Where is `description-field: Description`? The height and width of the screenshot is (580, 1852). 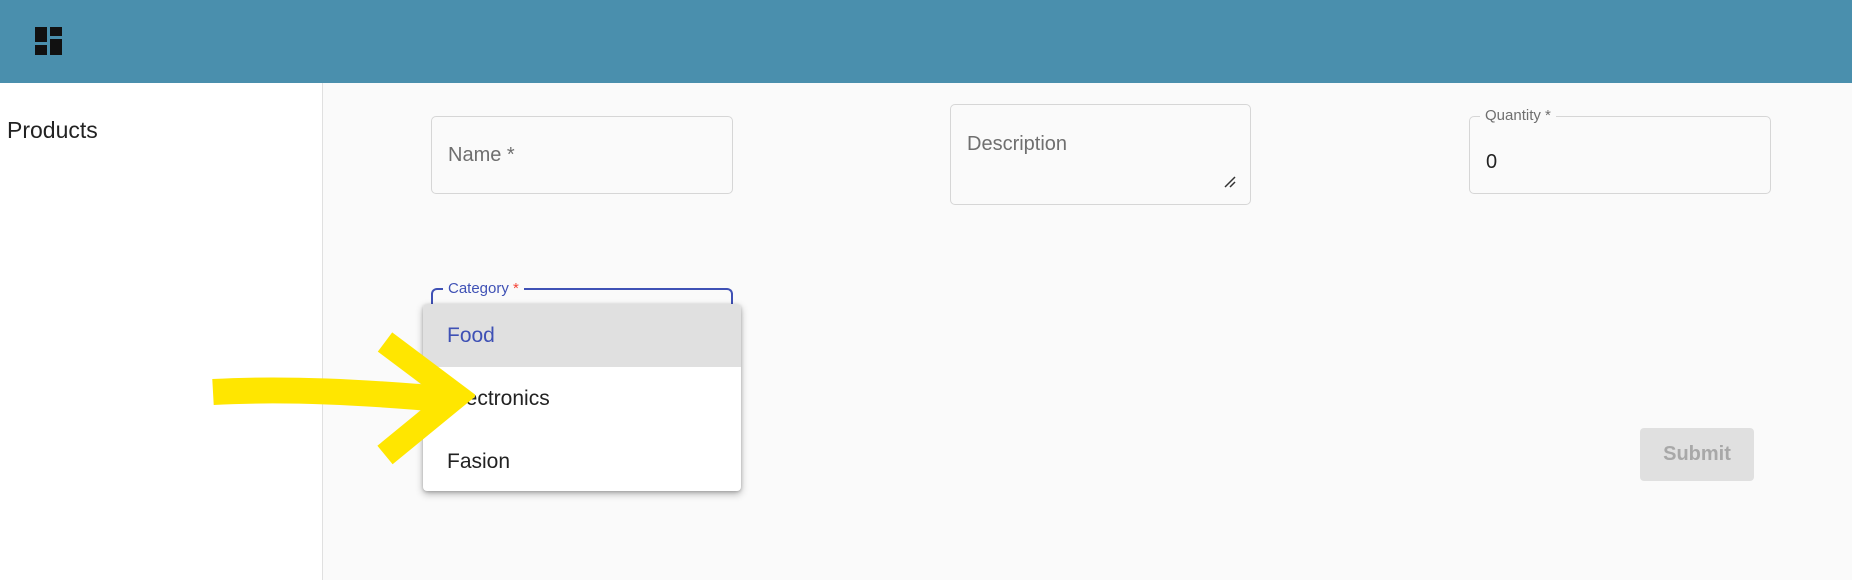
description-field: Description is located at coordinates (1100, 154).